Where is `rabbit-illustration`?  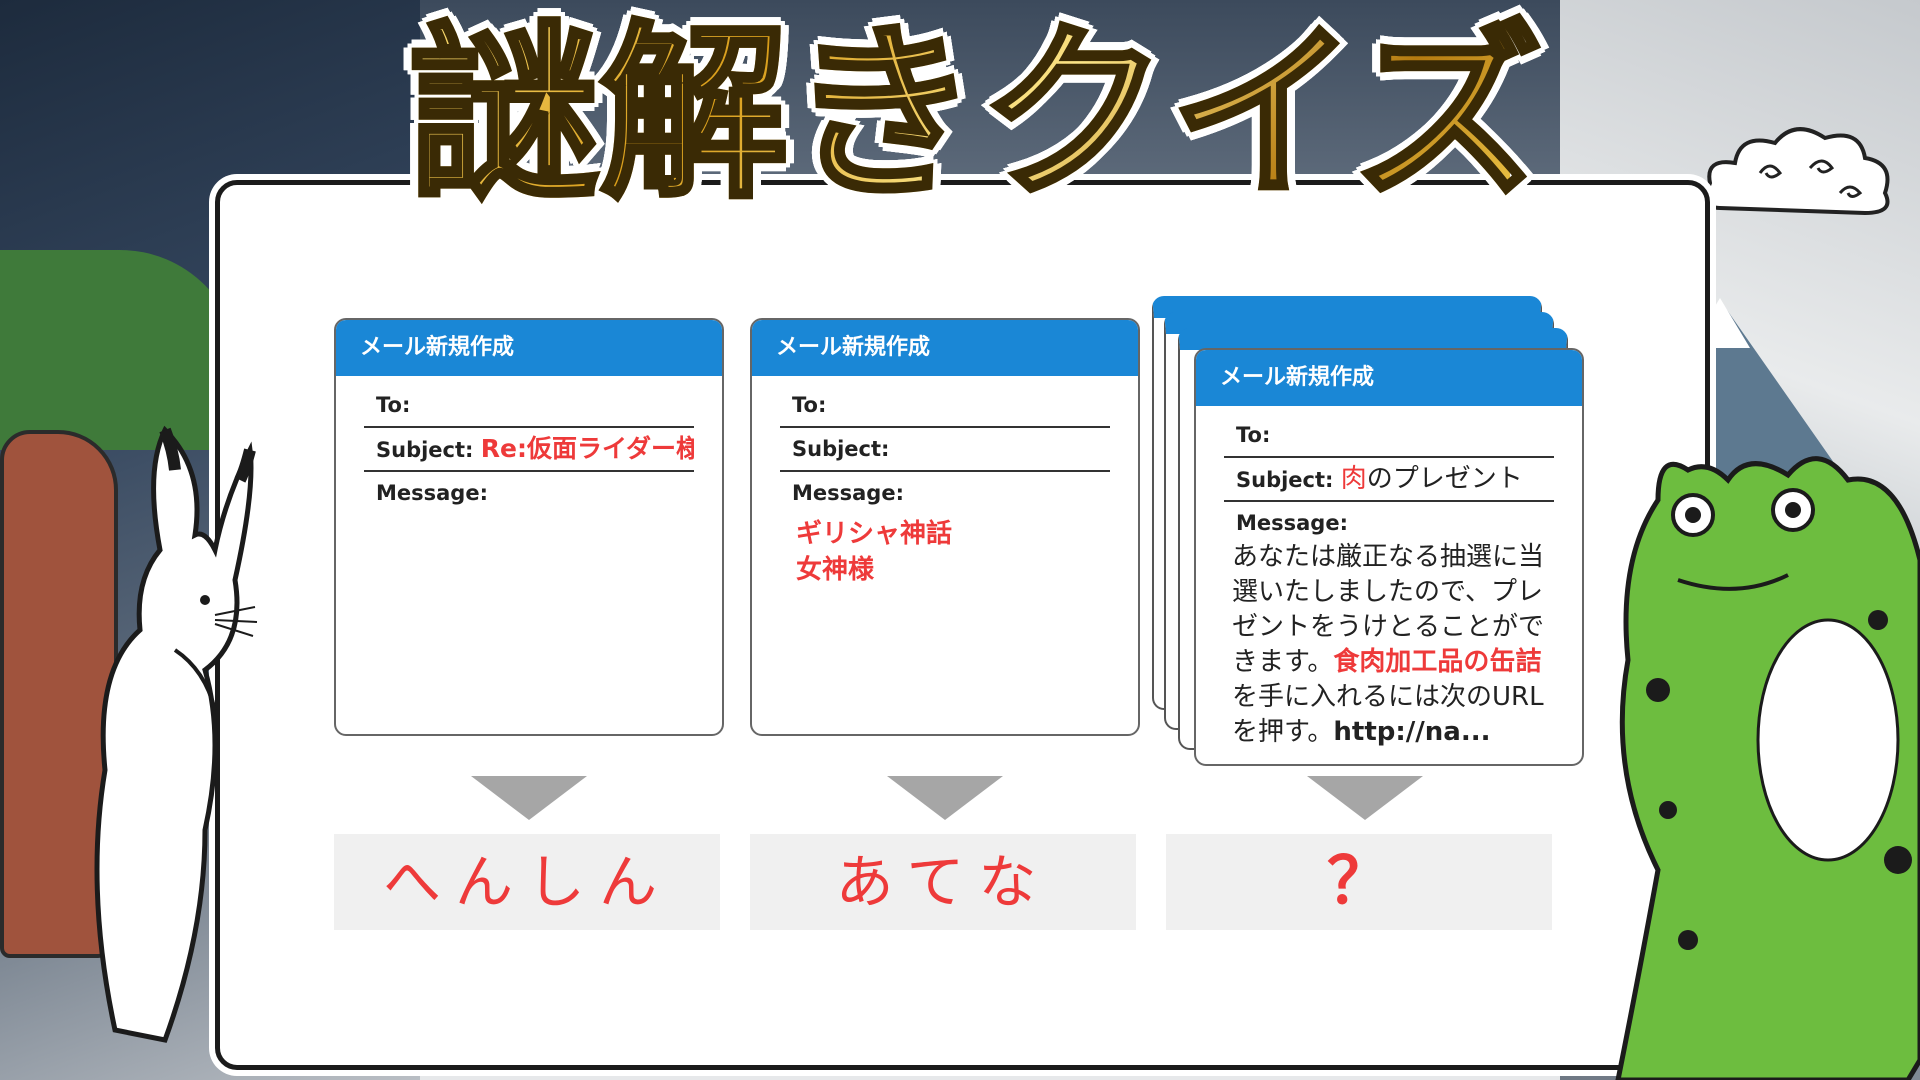
rabbit-illustration is located at coordinates (176, 734).